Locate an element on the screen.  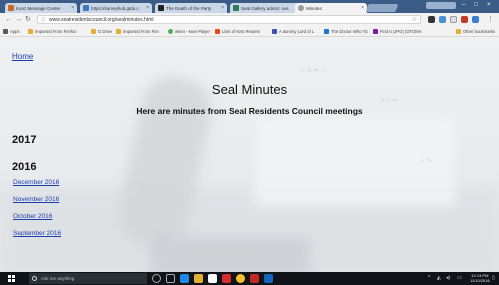
taskbar-search-input: Ask me anything is located at coordinates (88, 278).